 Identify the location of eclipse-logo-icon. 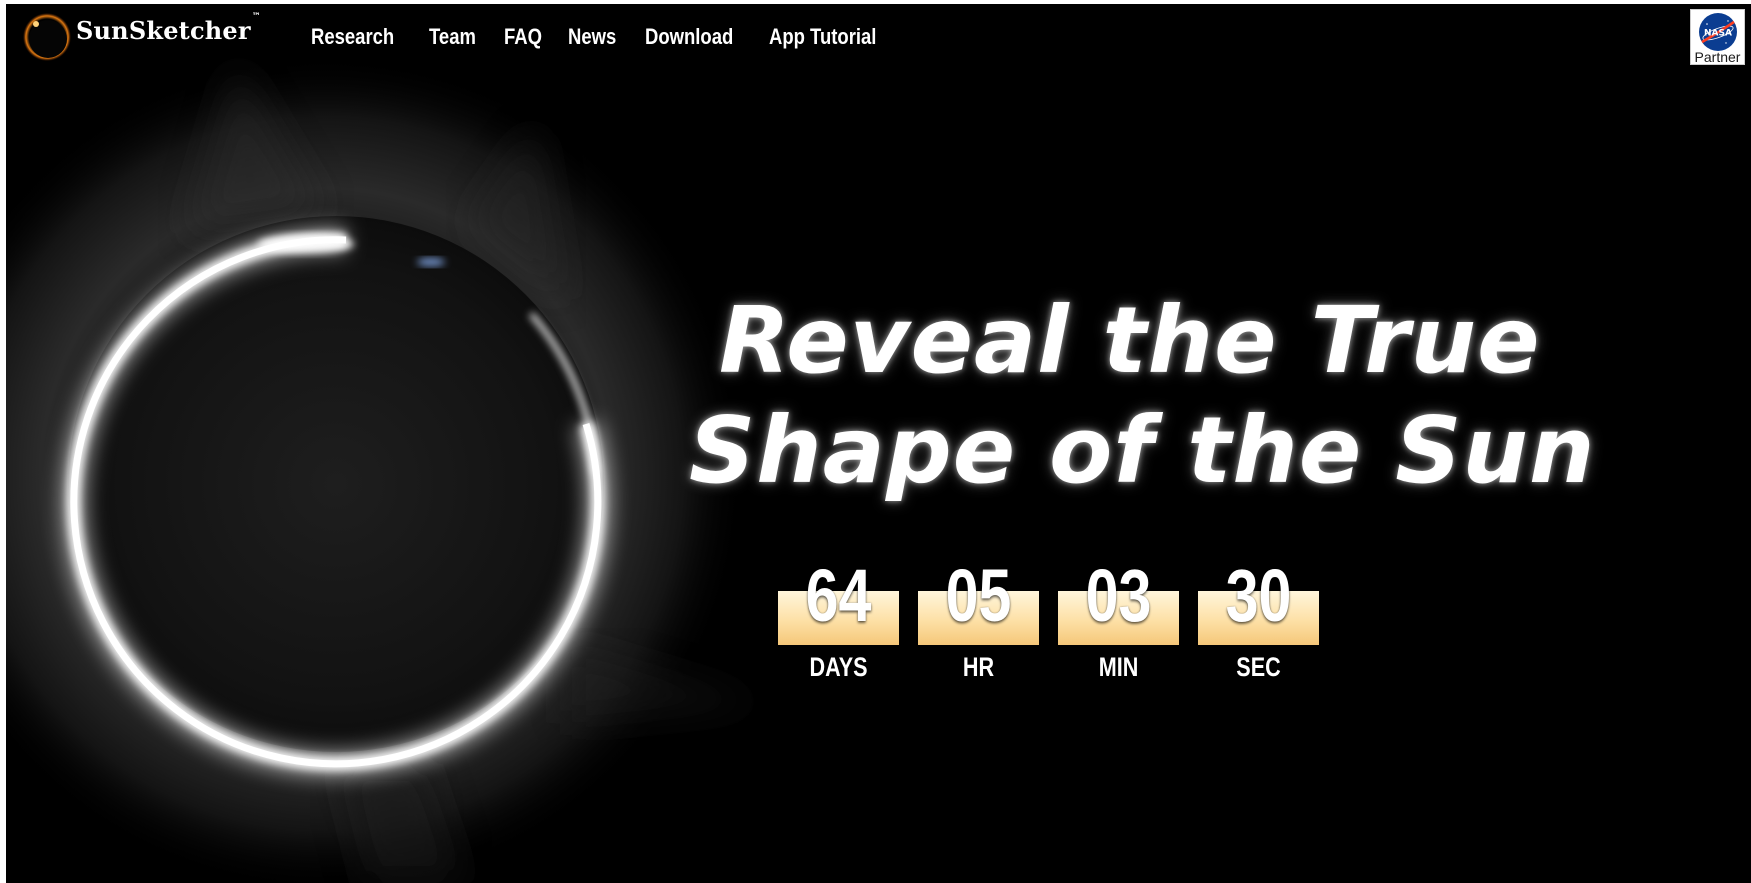
(47, 37).